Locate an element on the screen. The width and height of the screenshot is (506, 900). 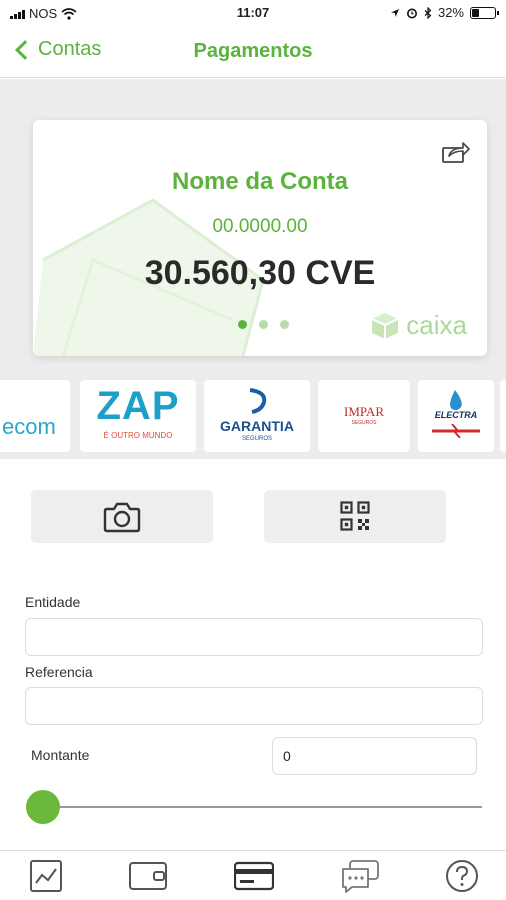
entidade-field is located at coordinates (254, 637).